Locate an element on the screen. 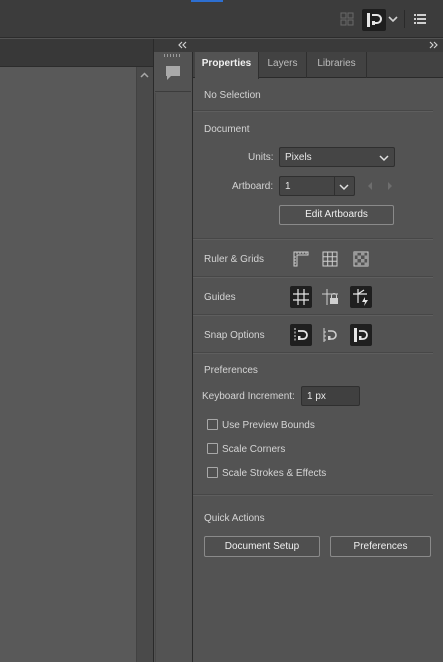 The height and width of the screenshot is (662, 443). icon-strip-divider is located at coordinates (173, 377).